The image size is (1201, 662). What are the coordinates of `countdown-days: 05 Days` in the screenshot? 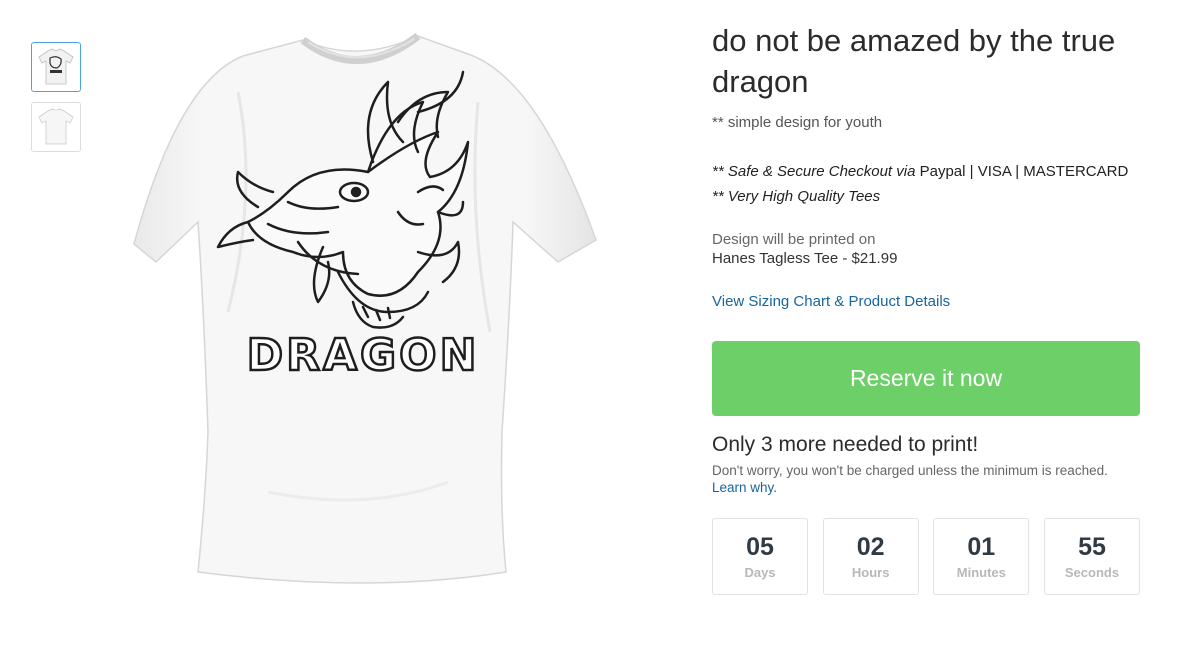 It's located at (760, 556).